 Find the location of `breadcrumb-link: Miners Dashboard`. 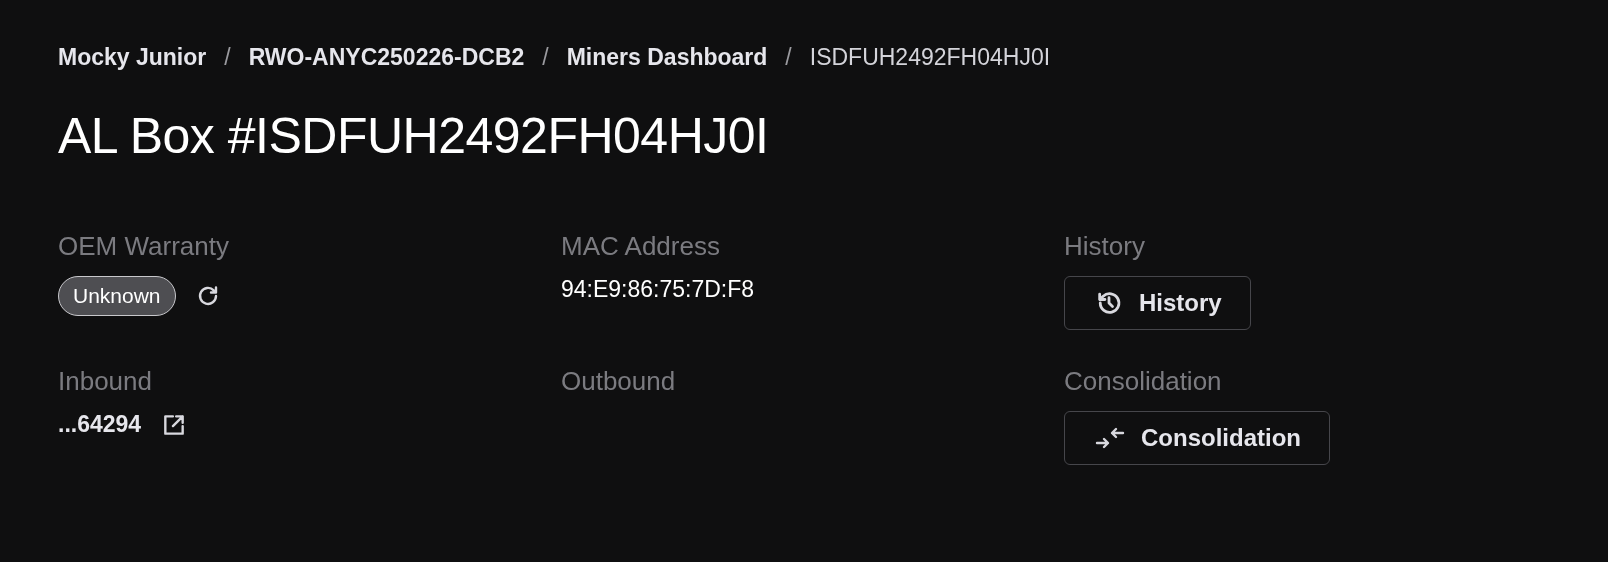

breadcrumb-link: Miners Dashboard is located at coordinates (667, 57).